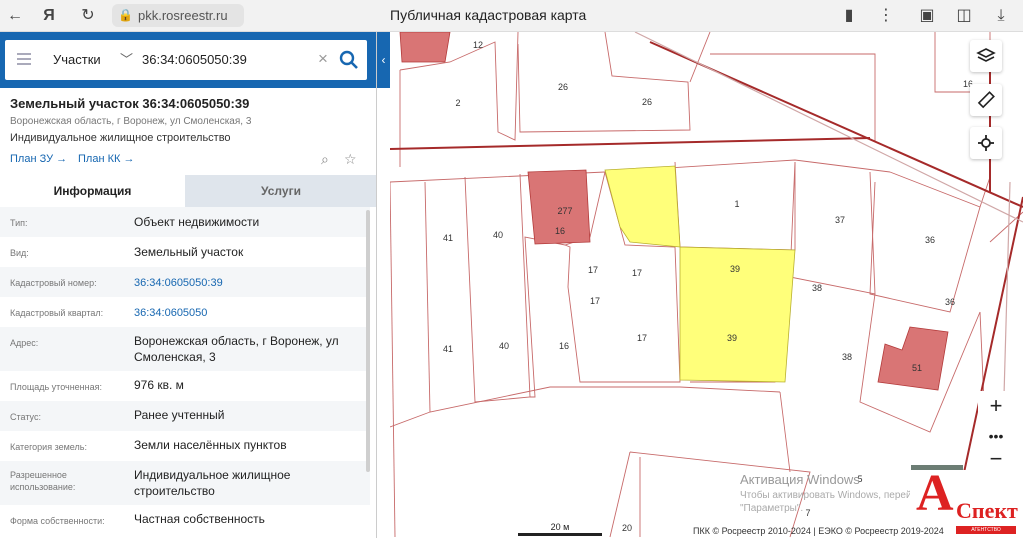  Describe the element at coordinates (996, 406) in the screenshot. I see `zoom-in-button: +` at that location.